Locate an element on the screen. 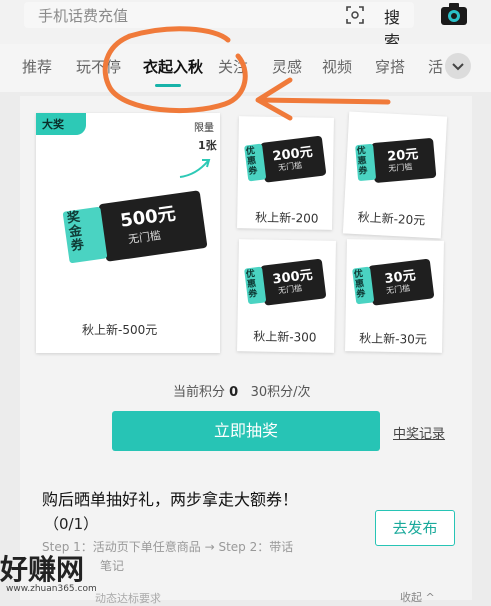 The image size is (491, 606). coupon-card-300: 优惠券 300元 无门槛 秋上新-300 is located at coordinates (286, 296).